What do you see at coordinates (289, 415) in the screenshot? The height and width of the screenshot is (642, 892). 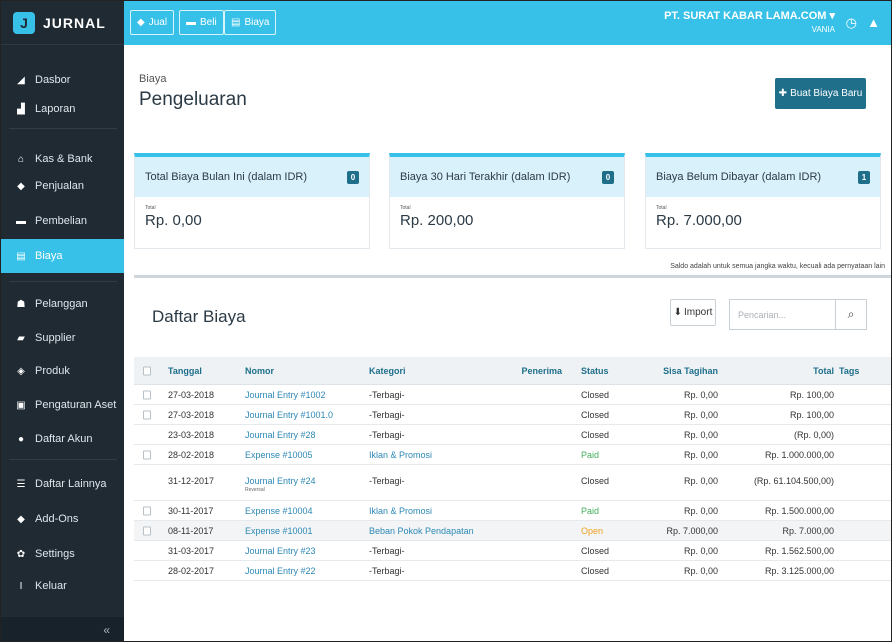 I see `cell-nomor-link: Journal Entry #1001.0` at bounding box center [289, 415].